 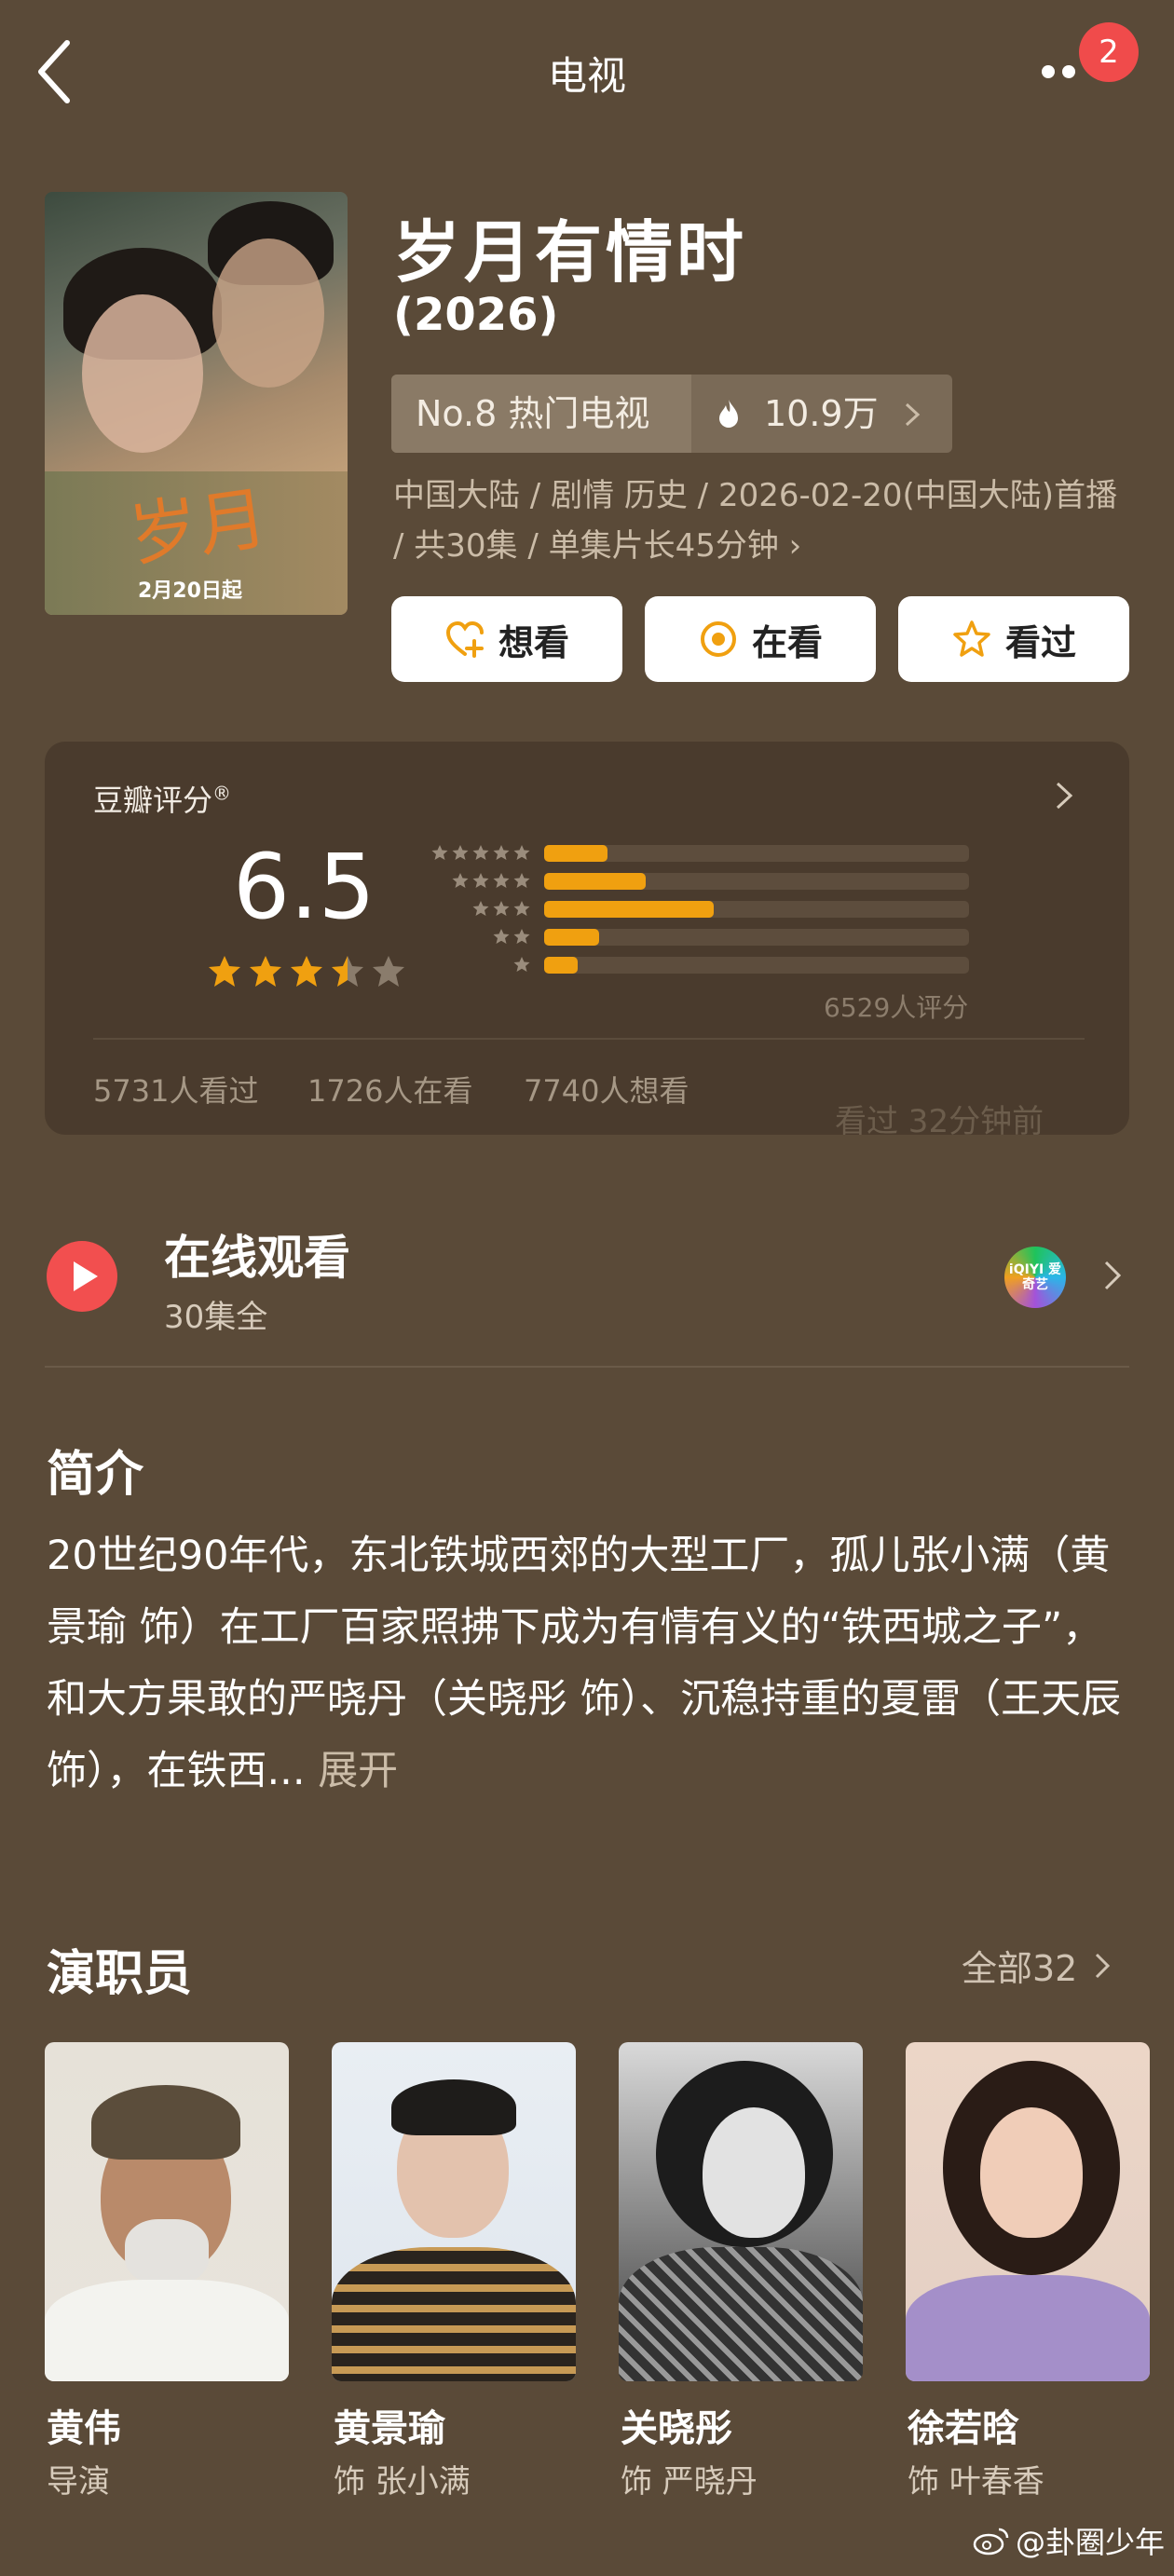 What do you see at coordinates (190, 591) in the screenshot?
I see `poster-date: 2月20日起` at bounding box center [190, 591].